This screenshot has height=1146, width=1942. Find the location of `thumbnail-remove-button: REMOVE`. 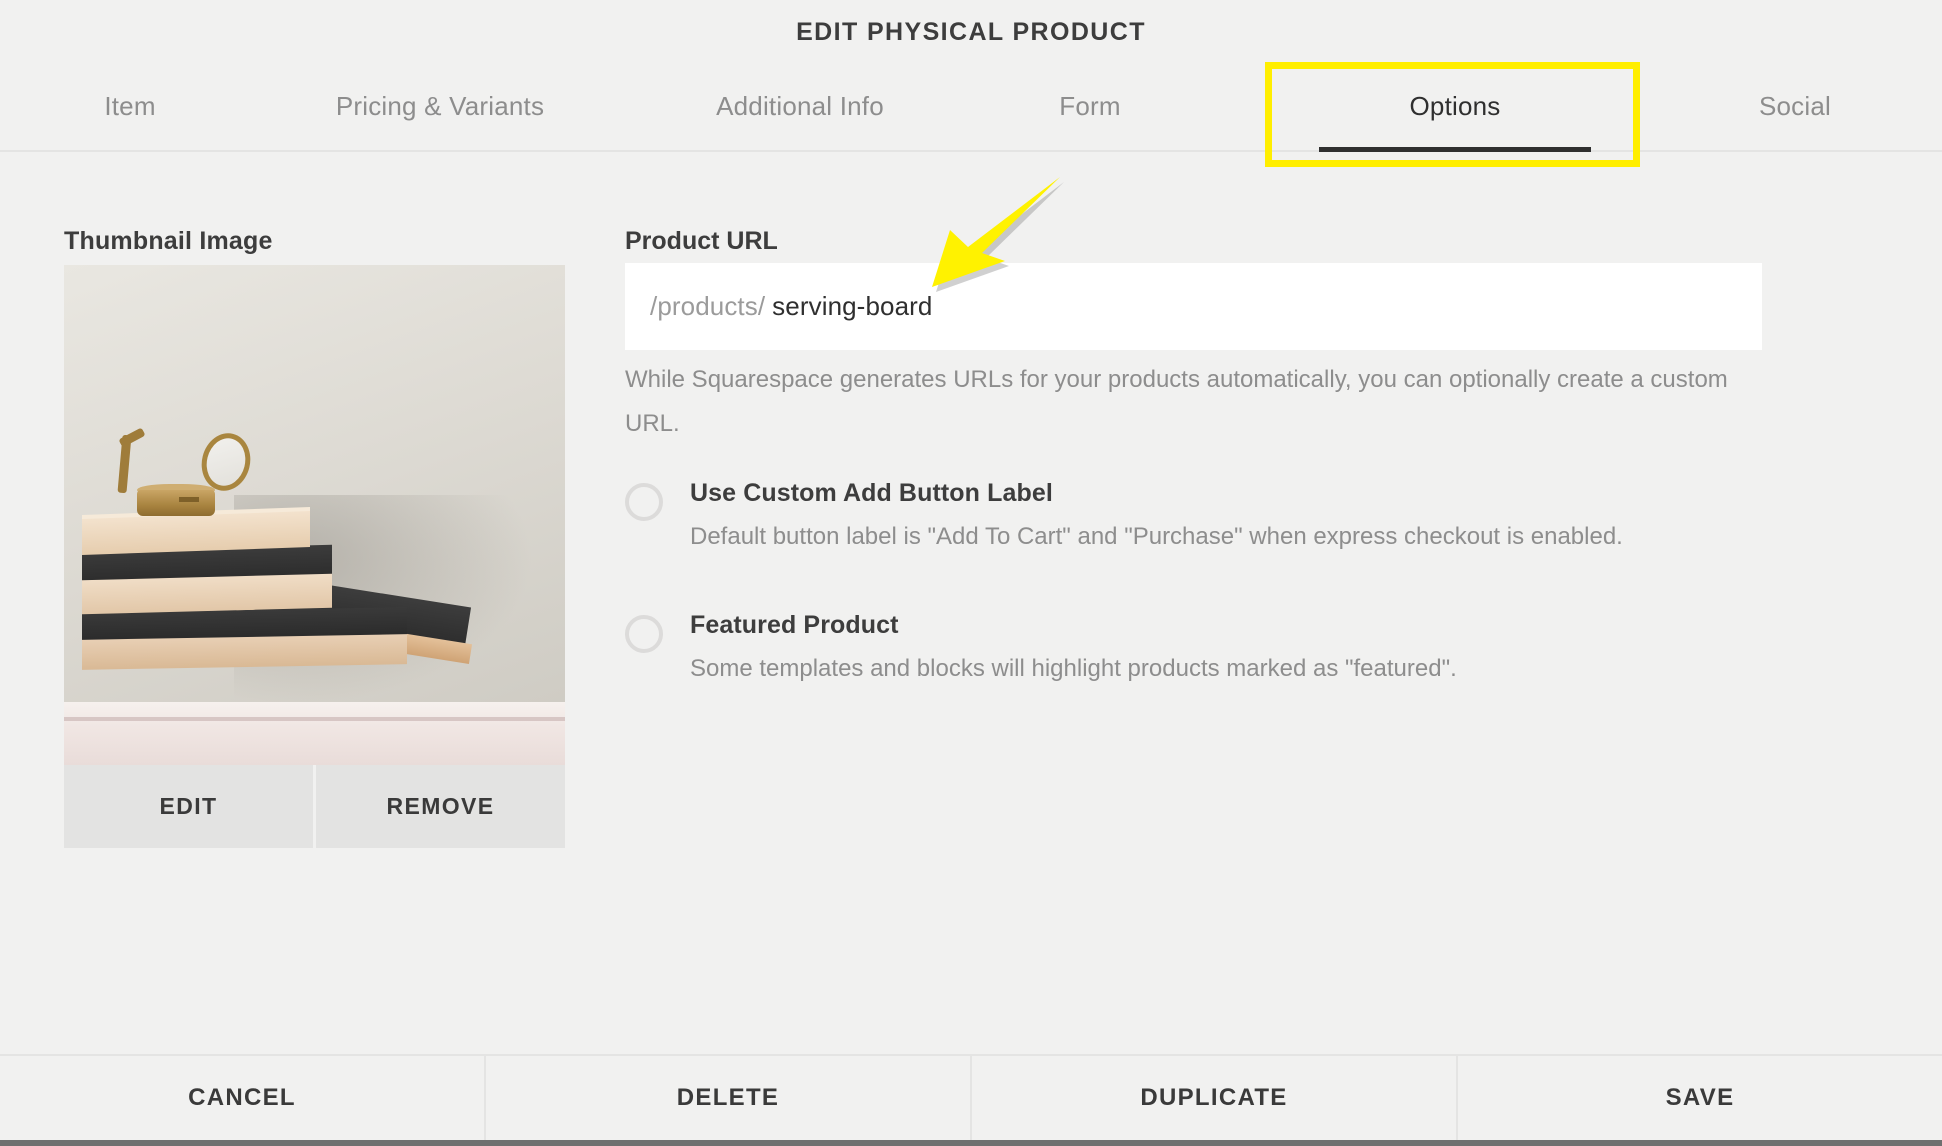

thumbnail-remove-button: REMOVE is located at coordinates (440, 806).